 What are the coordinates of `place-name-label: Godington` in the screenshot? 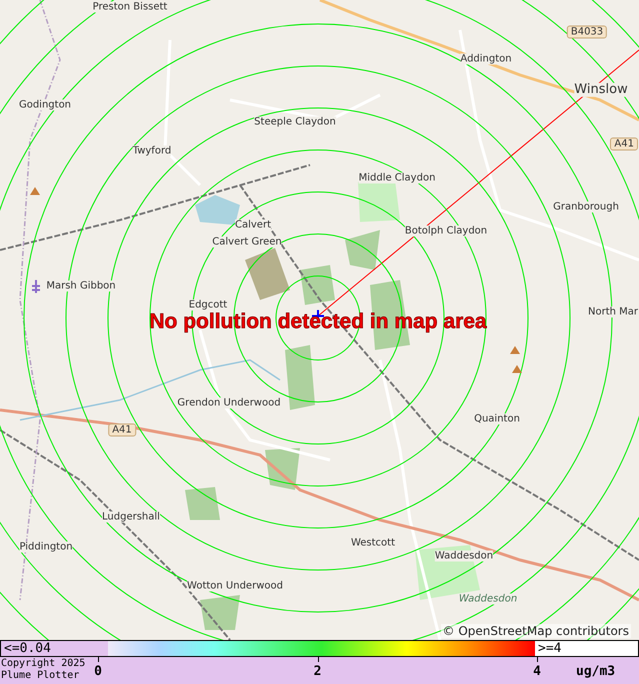 It's located at (45, 105).